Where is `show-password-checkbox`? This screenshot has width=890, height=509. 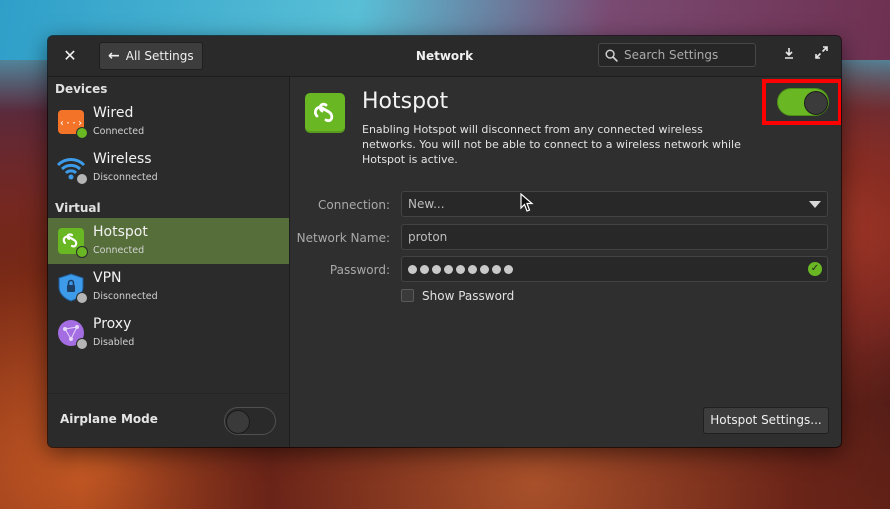 show-password-checkbox is located at coordinates (407, 295).